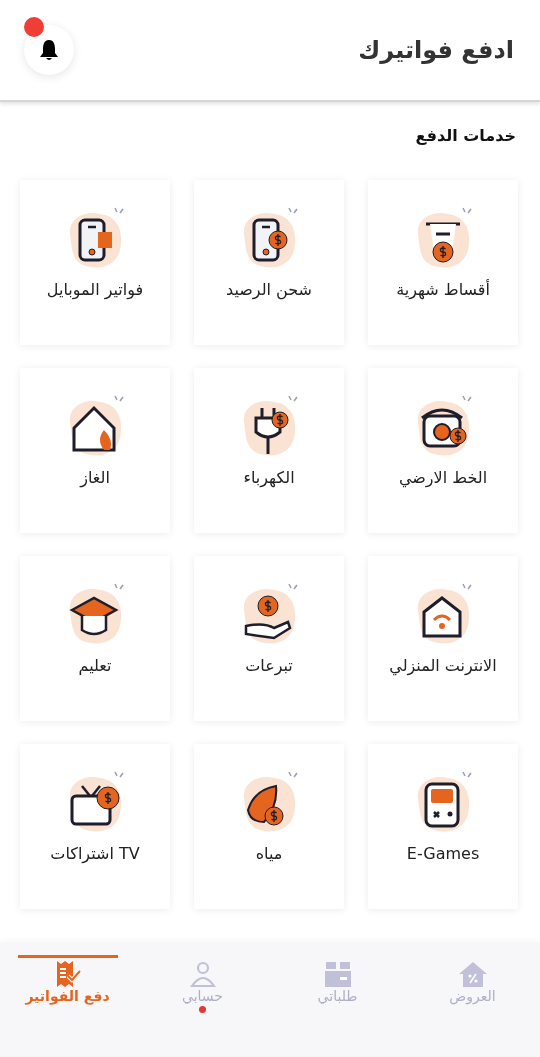 This screenshot has width=540, height=1057. What do you see at coordinates (269, 826) in the screenshot?
I see `service-card: مياه` at bounding box center [269, 826].